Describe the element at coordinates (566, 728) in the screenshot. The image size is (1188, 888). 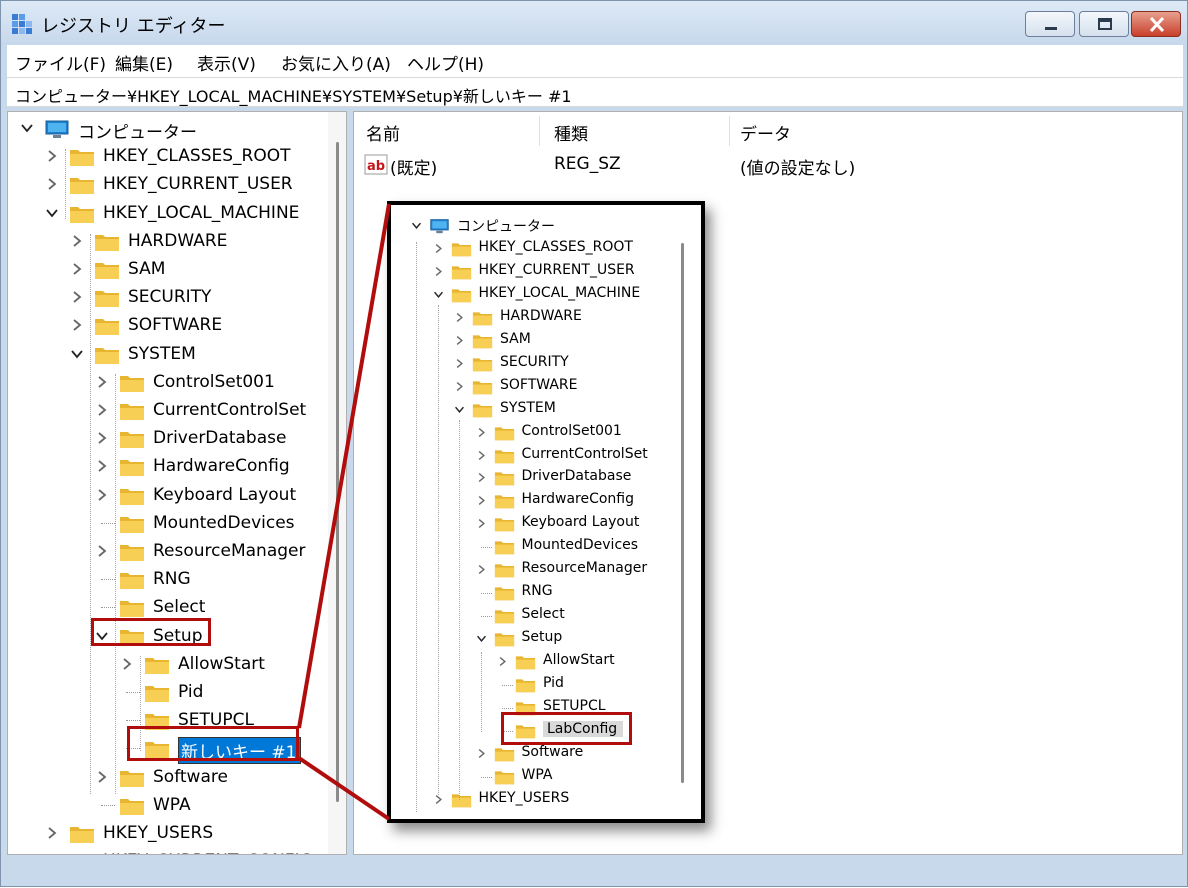
I see `labconfig-highlight-box` at that location.